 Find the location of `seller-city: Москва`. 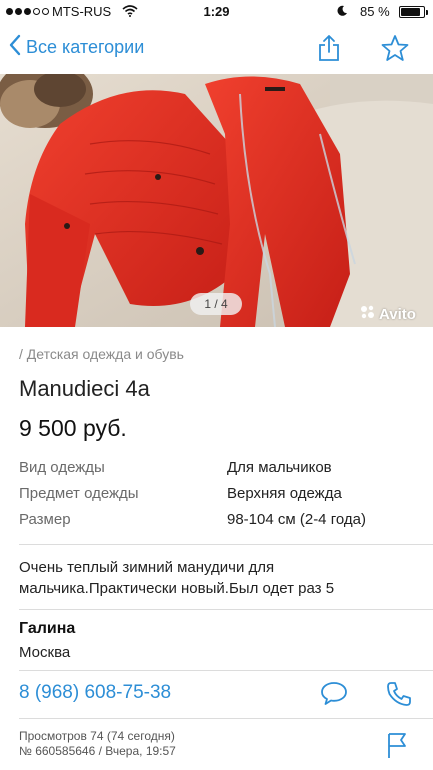

seller-city: Москва is located at coordinates (45, 652).